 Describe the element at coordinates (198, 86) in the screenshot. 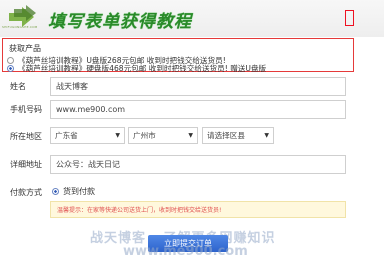

I see `name-input: 战天博客` at that location.